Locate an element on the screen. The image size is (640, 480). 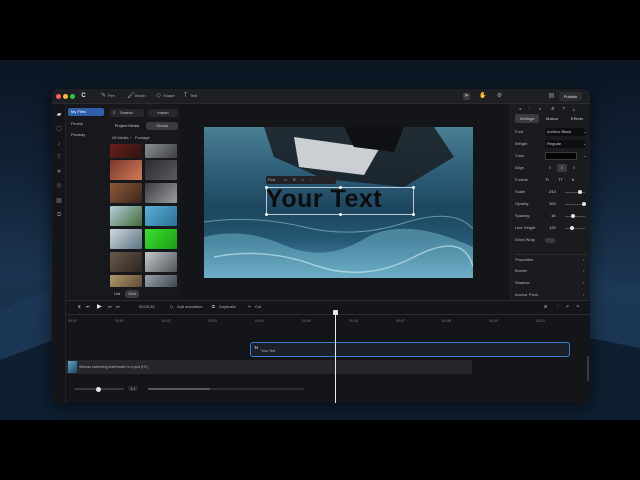
zoom-slider is located at coordinates (99, 389).